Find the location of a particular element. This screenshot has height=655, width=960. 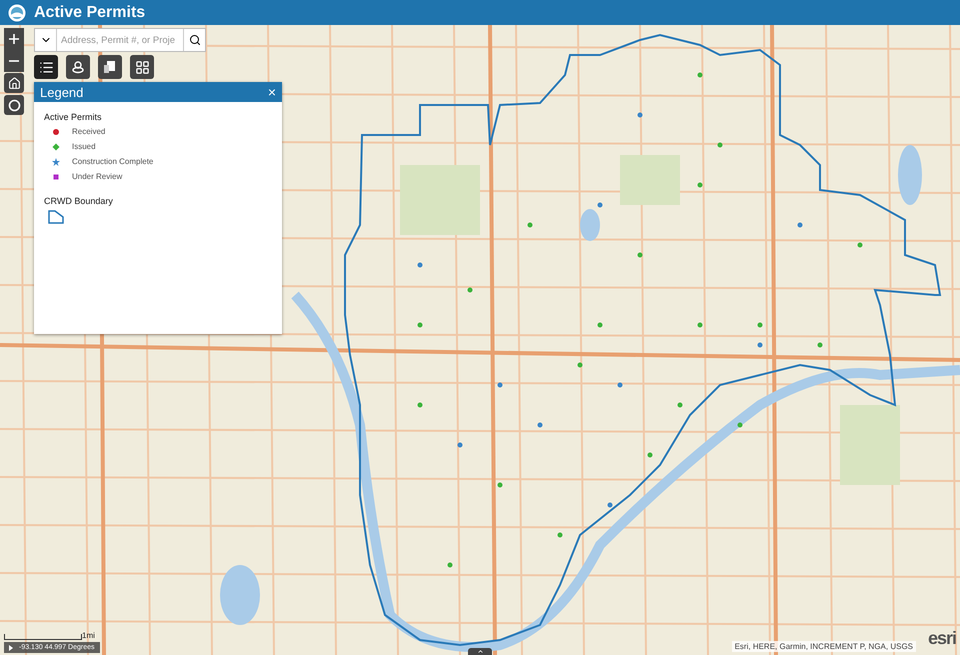

grid-icon is located at coordinates (142, 67).